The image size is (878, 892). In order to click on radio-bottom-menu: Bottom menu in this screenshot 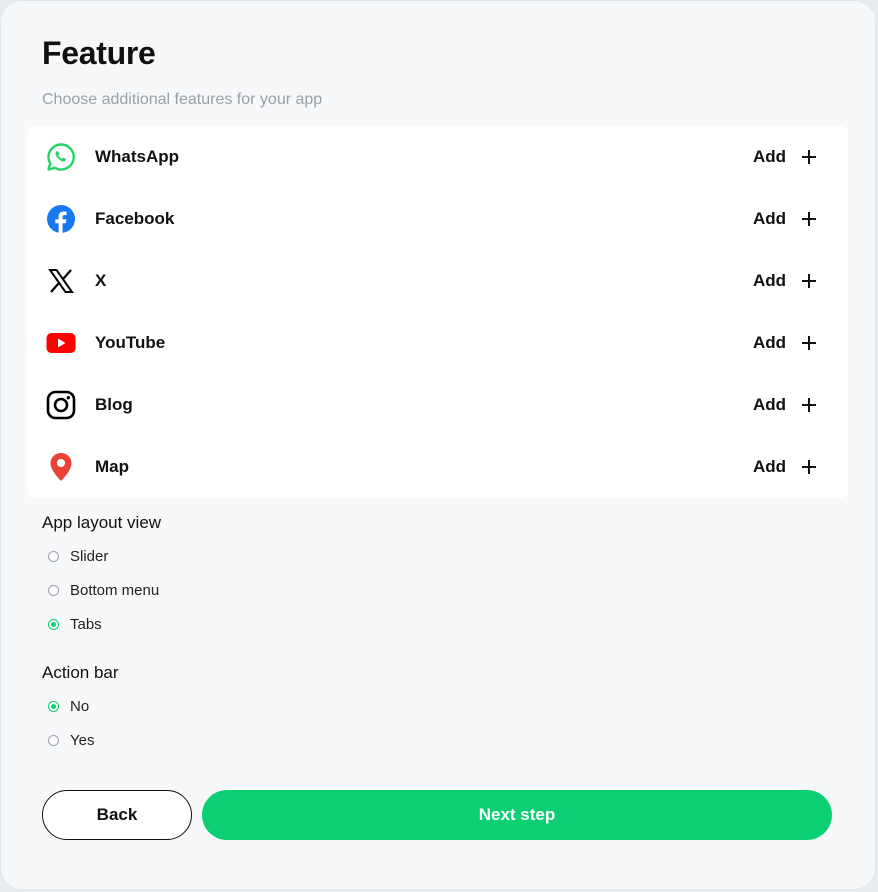, I will do `click(103, 590)`.